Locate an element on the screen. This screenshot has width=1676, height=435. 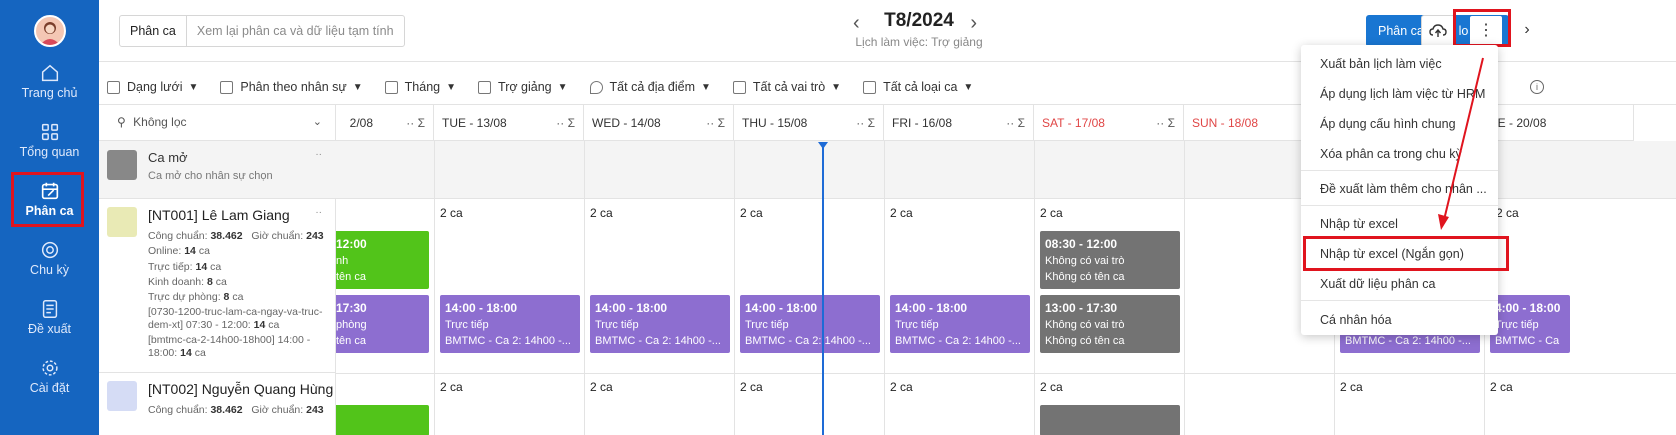
cloud-upload-button is located at coordinates (1438, 31).